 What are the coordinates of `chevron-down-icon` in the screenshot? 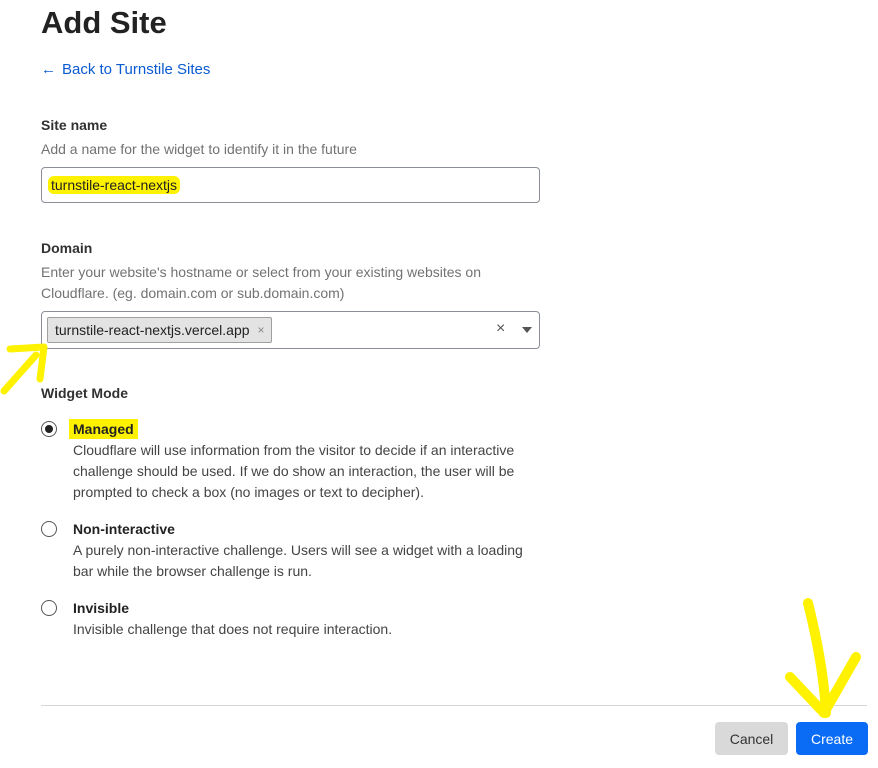 It's located at (527, 330).